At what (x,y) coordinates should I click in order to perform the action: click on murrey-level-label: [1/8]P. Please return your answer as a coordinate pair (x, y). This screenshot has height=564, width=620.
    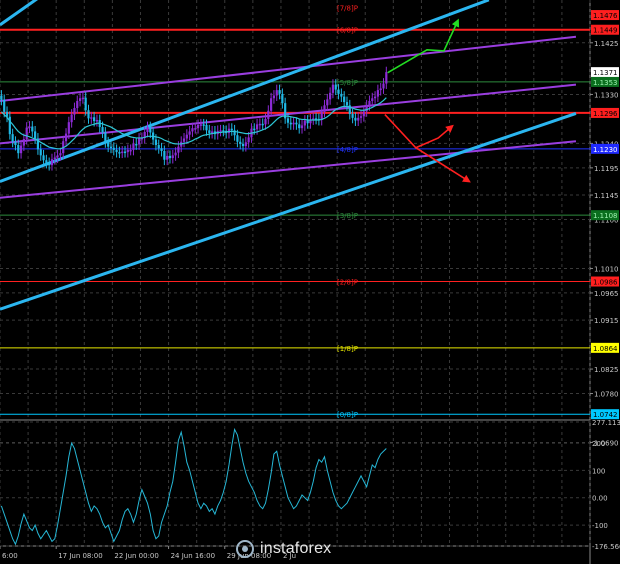
    Looking at the image, I should click on (347, 349).